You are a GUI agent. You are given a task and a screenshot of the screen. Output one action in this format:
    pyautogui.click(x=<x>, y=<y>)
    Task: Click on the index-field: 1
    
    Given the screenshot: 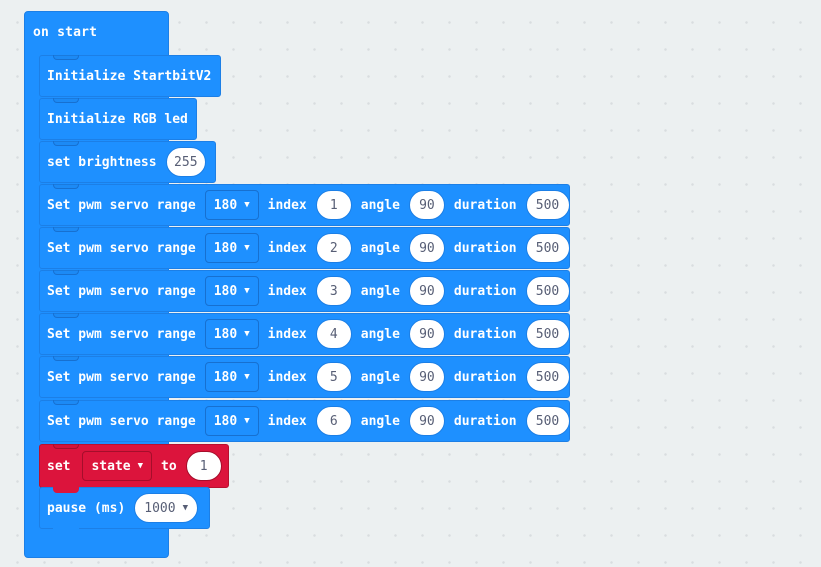 What is the action you would take?
    pyautogui.click(x=333, y=205)
    